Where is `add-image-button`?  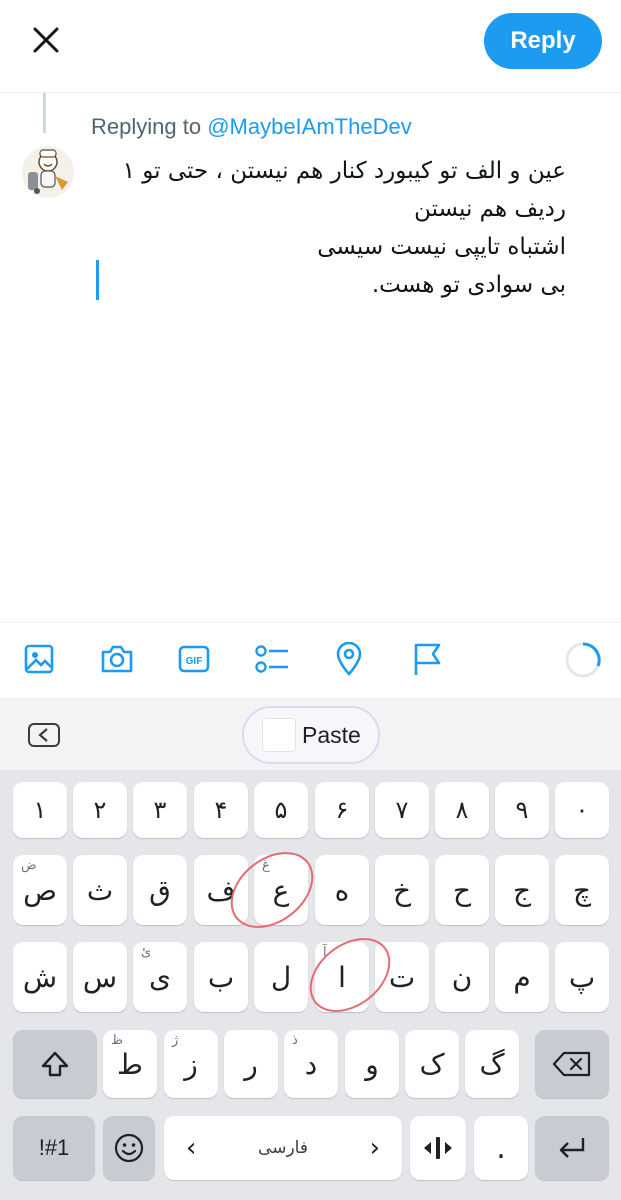 add-image-button is located at coordinates (39, 659).